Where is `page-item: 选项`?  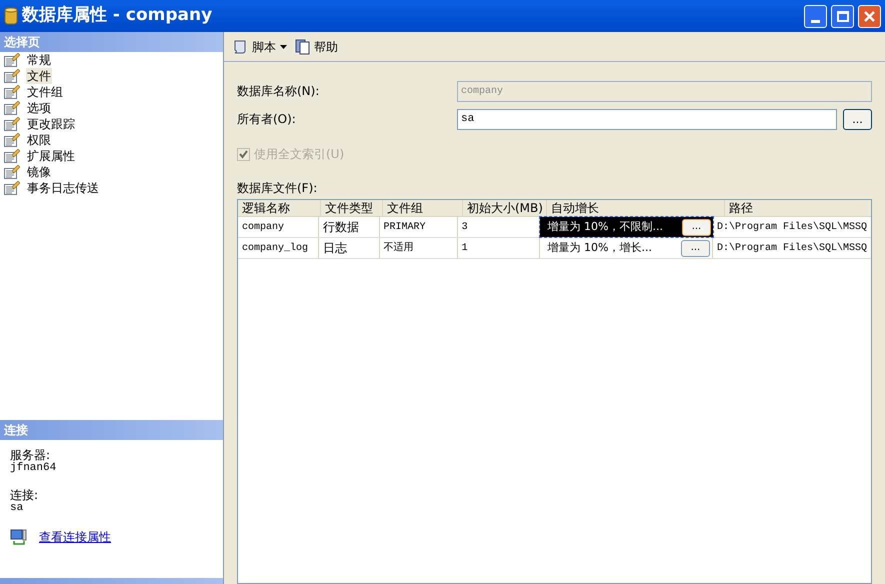
page-item: 选项 is located at coordinates (39, 108).